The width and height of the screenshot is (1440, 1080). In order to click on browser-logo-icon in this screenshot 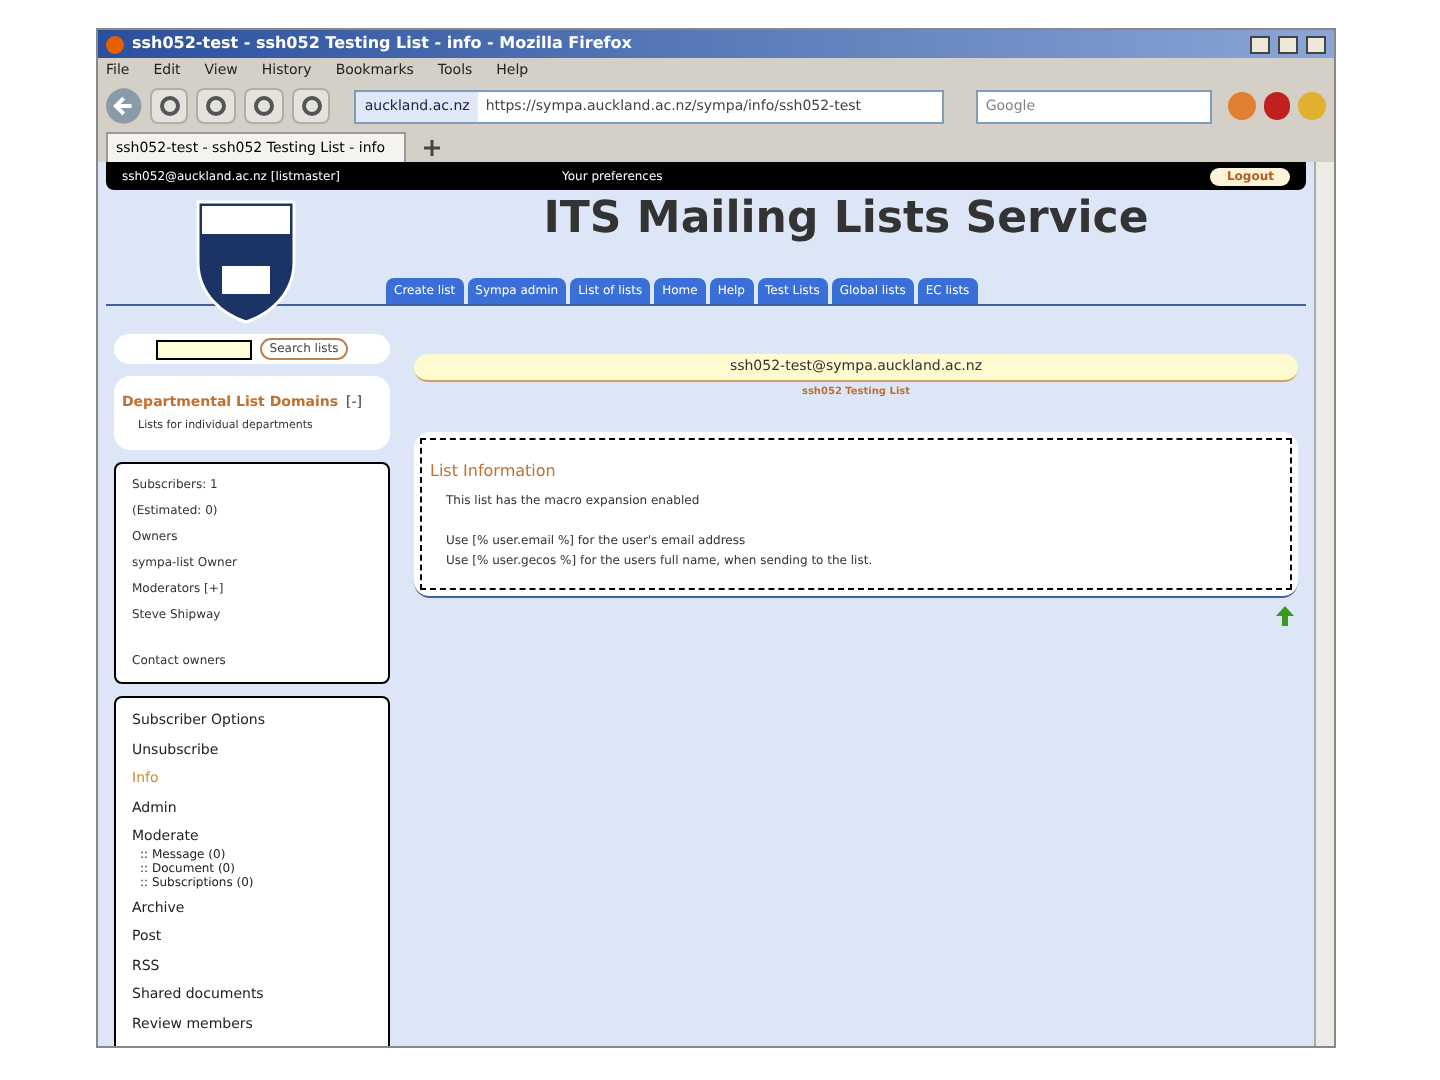, I will do `click(115, 44)`.